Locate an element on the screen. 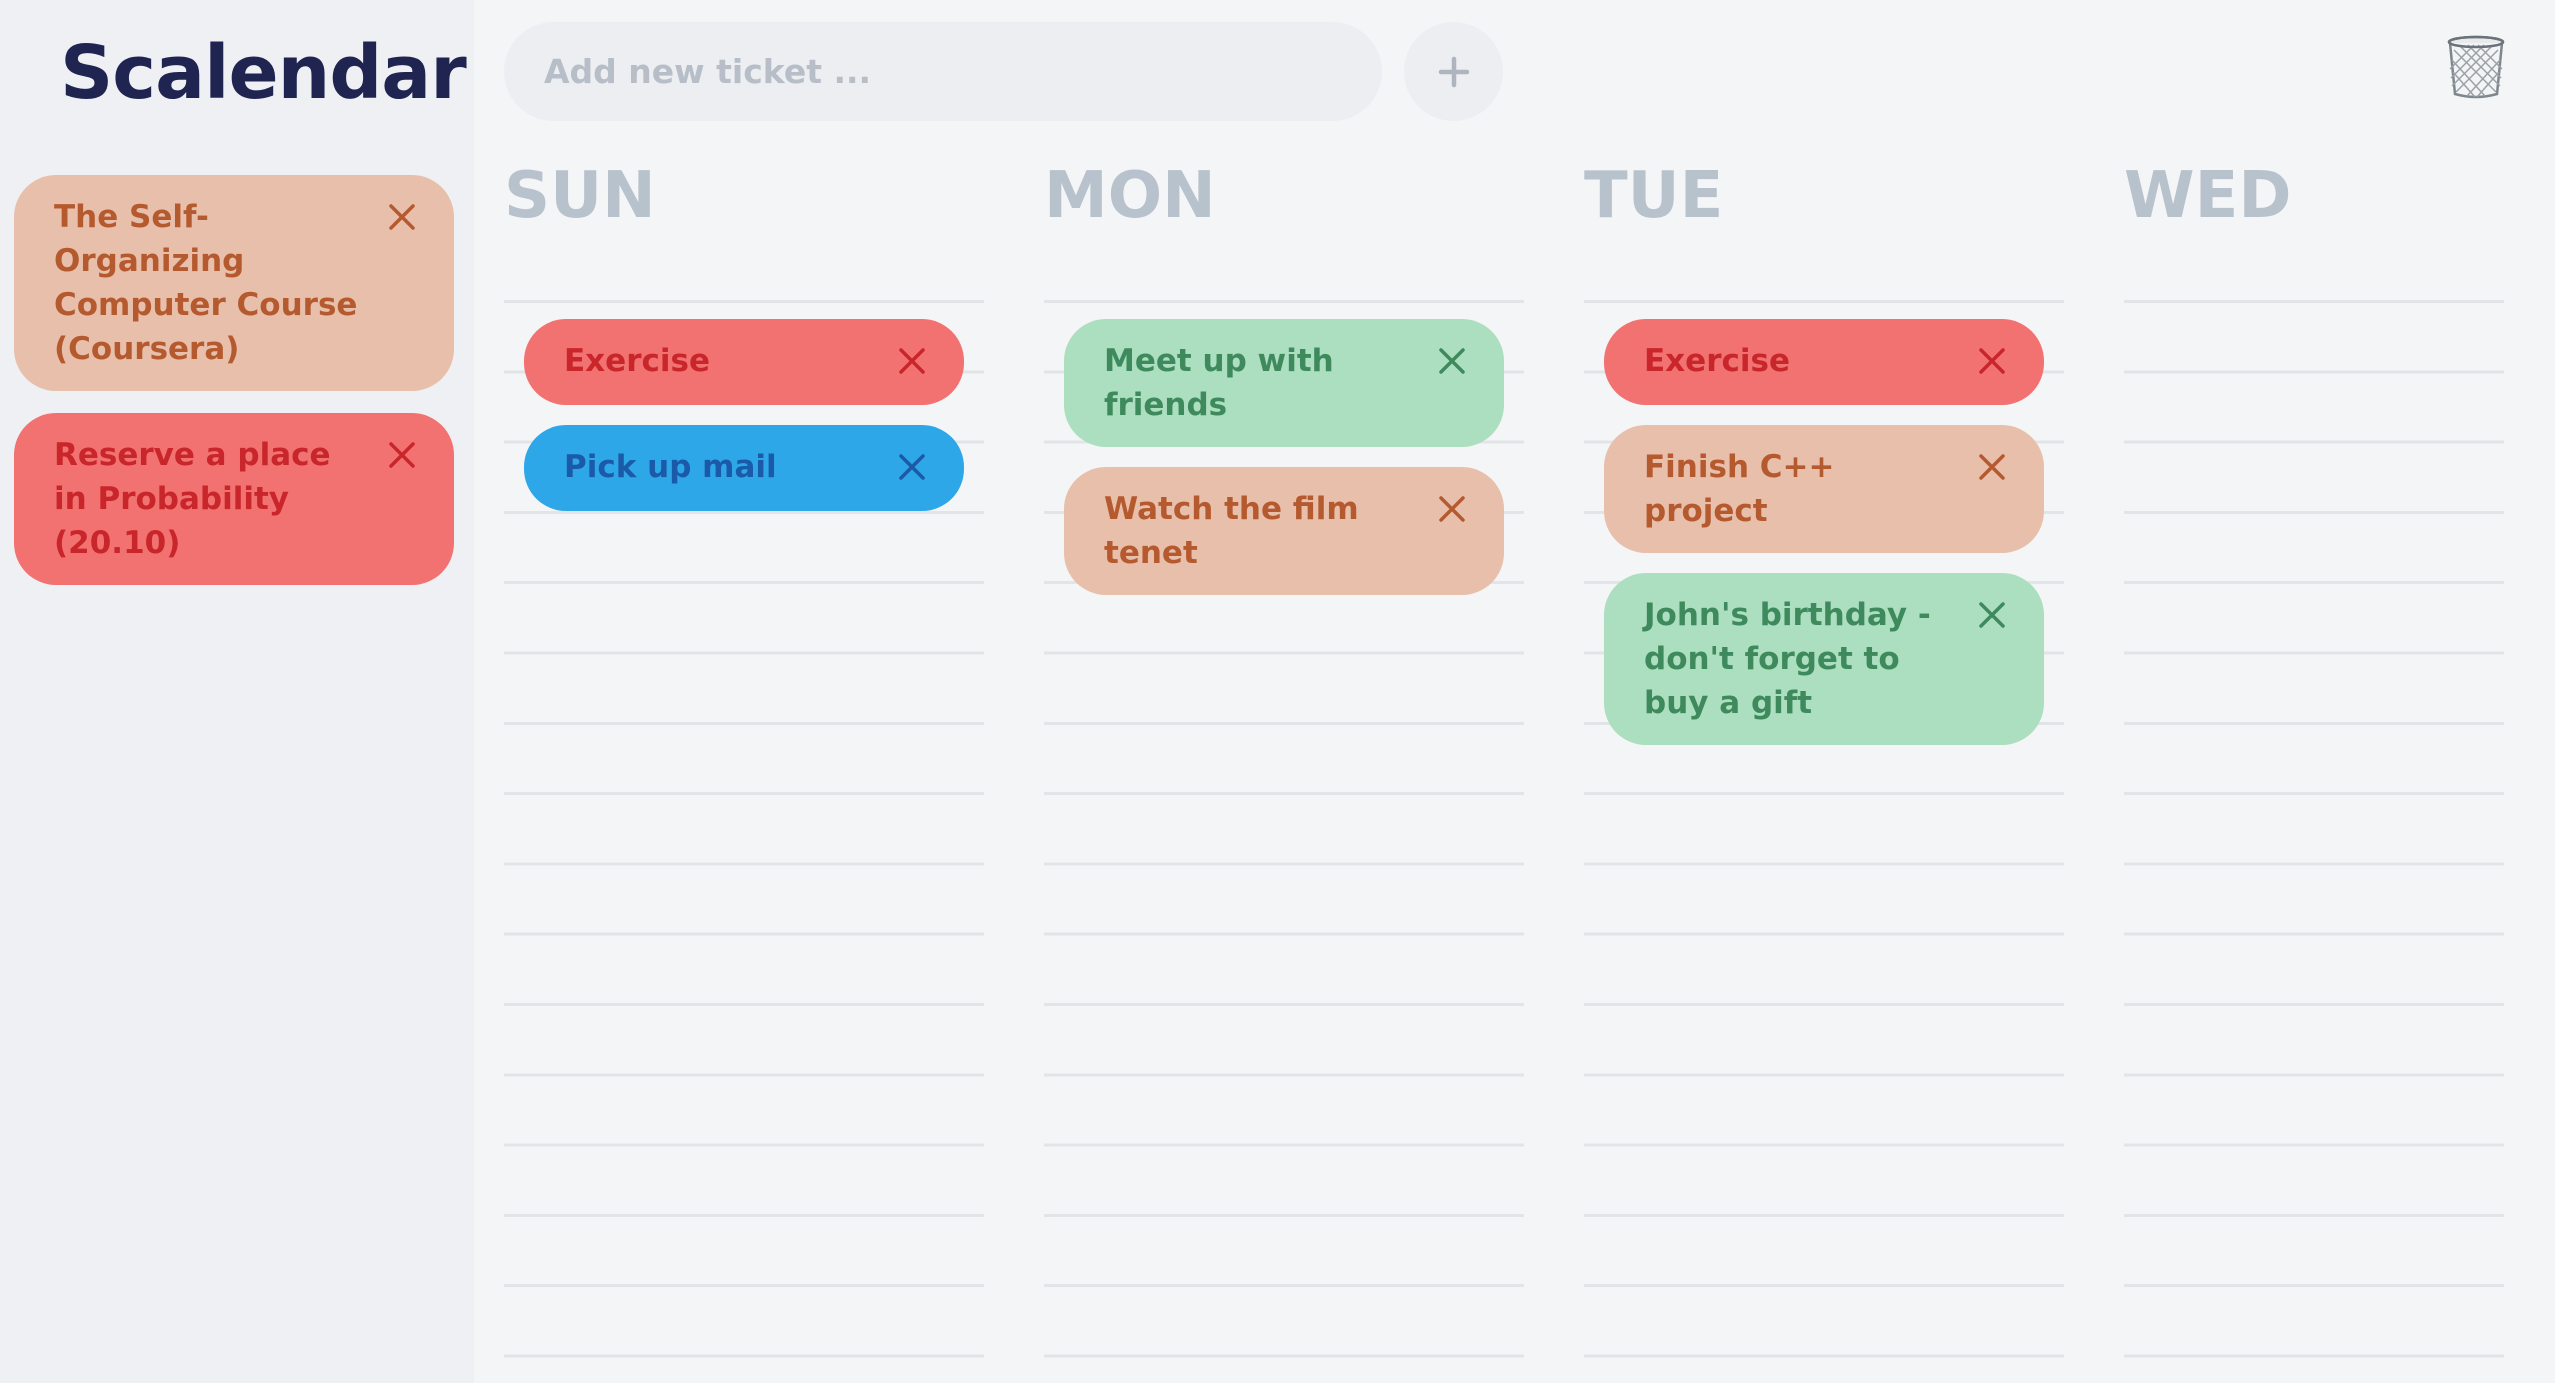  plus-icon is located at coordinates (1453, 71).